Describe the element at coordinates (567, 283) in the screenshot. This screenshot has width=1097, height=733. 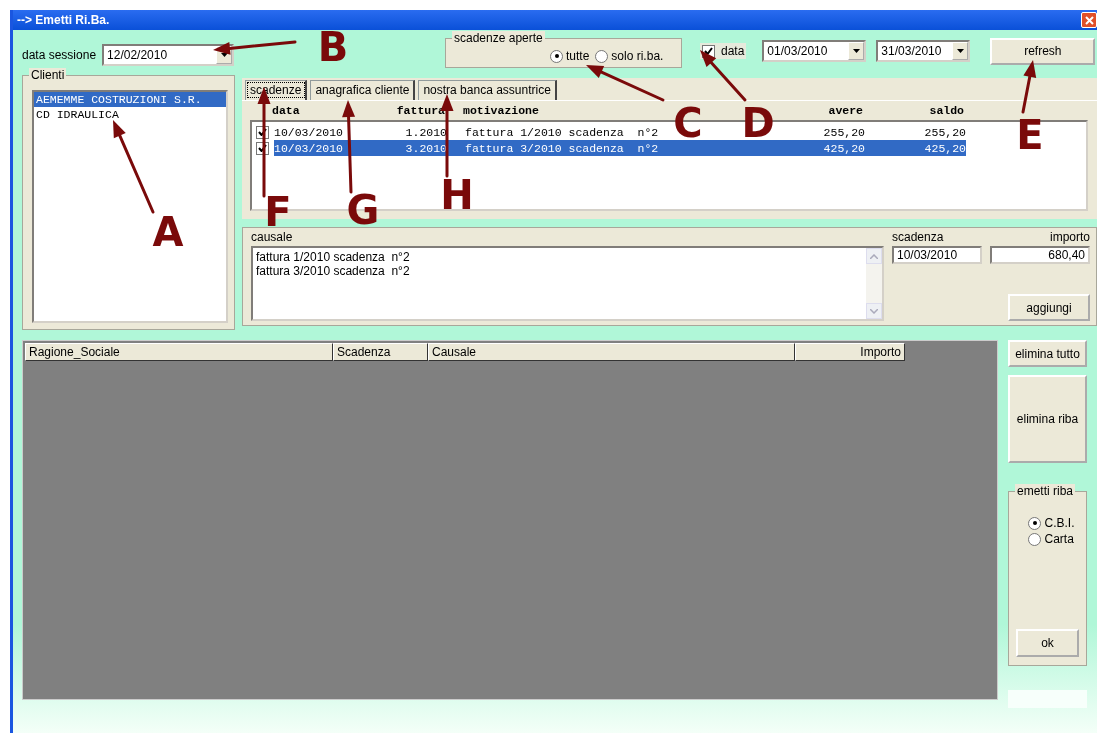
I see `causale-textarea: fattura 1/2010 scadenza n°2 fattura 3/2010 scadenza n°2` at that location.